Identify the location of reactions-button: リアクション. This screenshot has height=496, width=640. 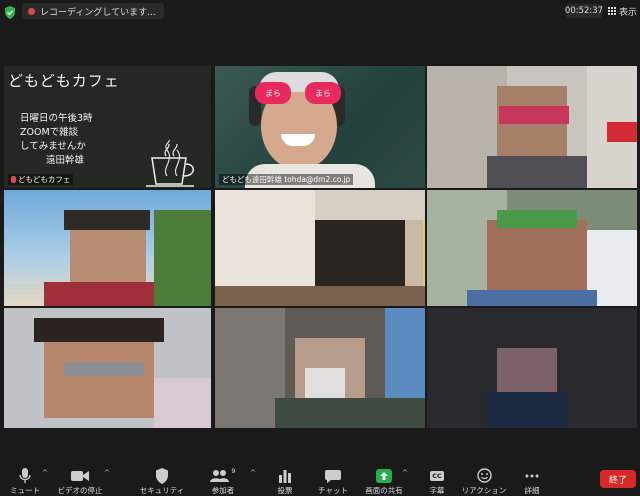
(484, 477).